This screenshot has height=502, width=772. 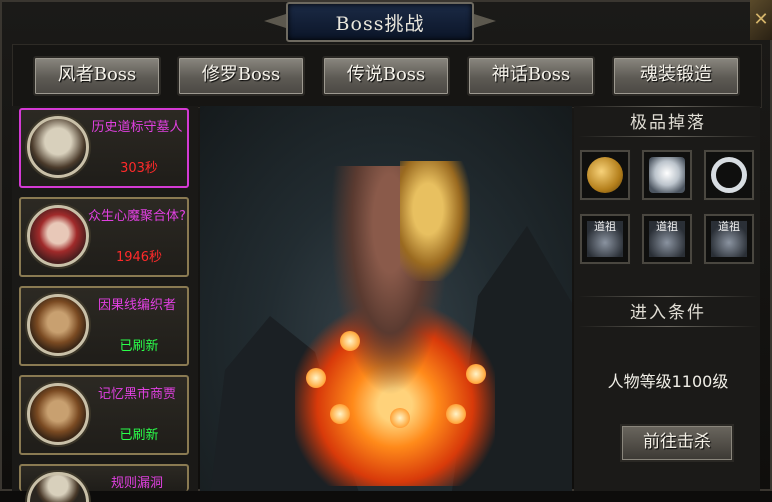 What do you see at coordinates (137, 127) in the screenshot?
I see `boss-name: 历史道标守墓人` at bounding box center [137, 127].